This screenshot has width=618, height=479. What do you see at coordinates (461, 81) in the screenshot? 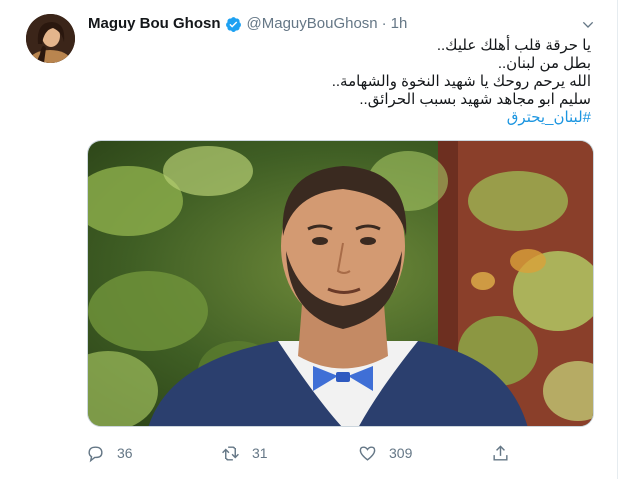
I see `tweet-text-line-3: الله يرحم روحك يا شهيد النخوة والشهامة..` at bounding box center [461, 81].